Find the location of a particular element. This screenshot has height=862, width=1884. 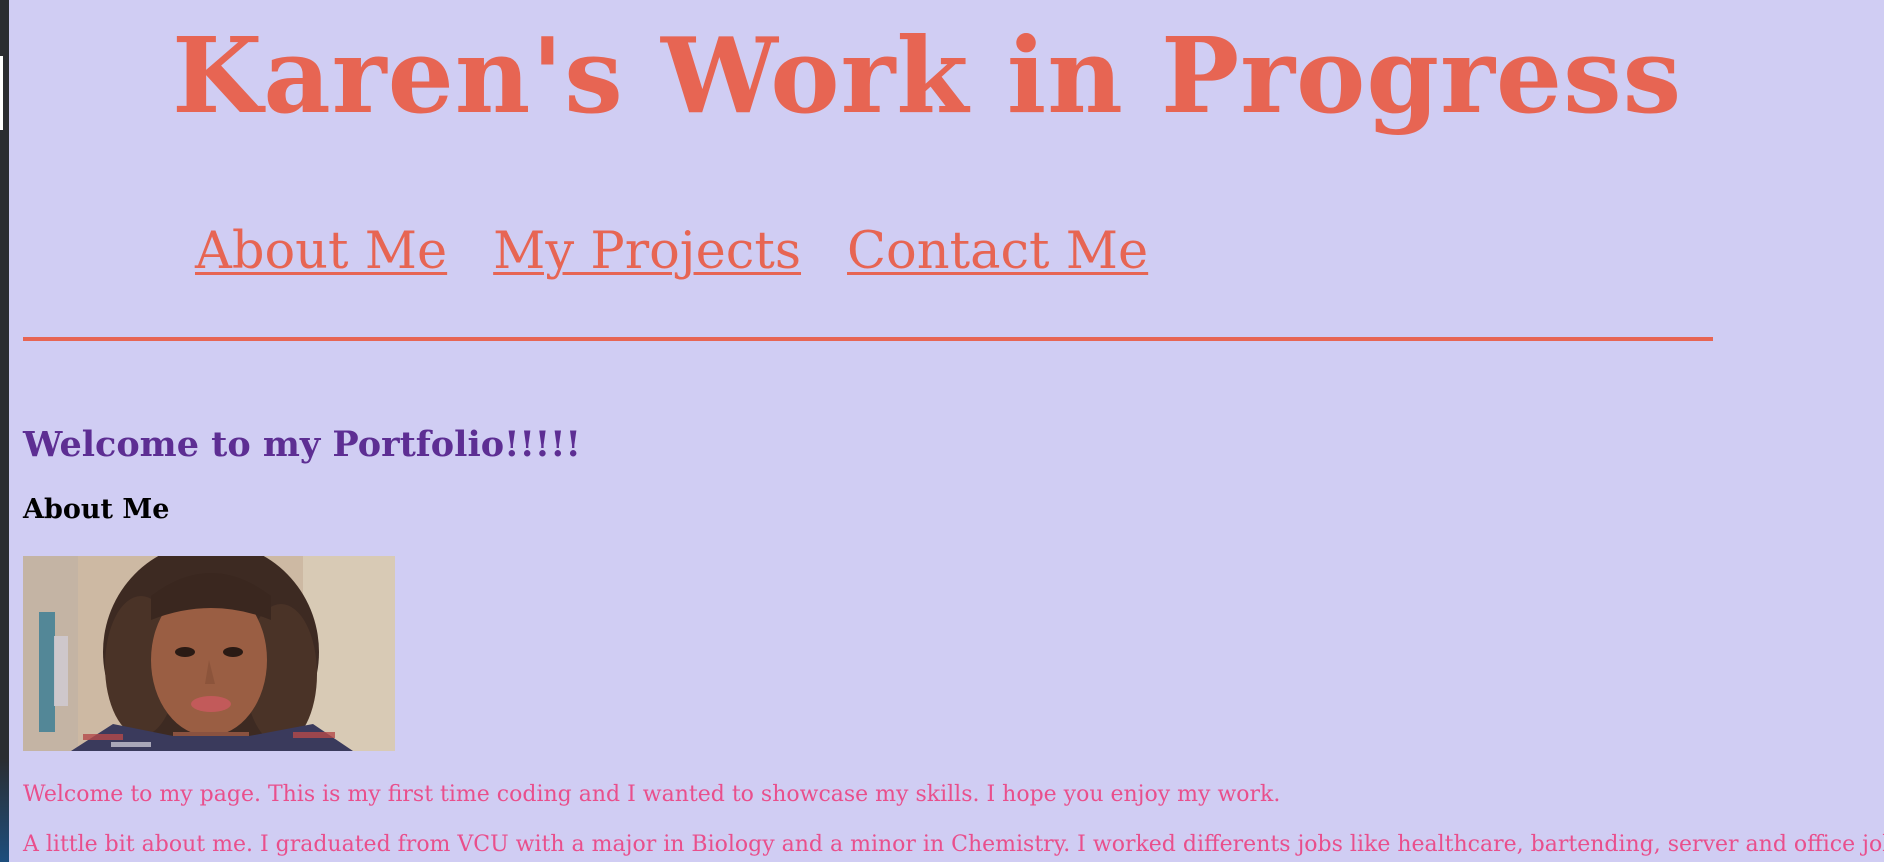

profile-photo-illustration is located at coordinates (209, 653).